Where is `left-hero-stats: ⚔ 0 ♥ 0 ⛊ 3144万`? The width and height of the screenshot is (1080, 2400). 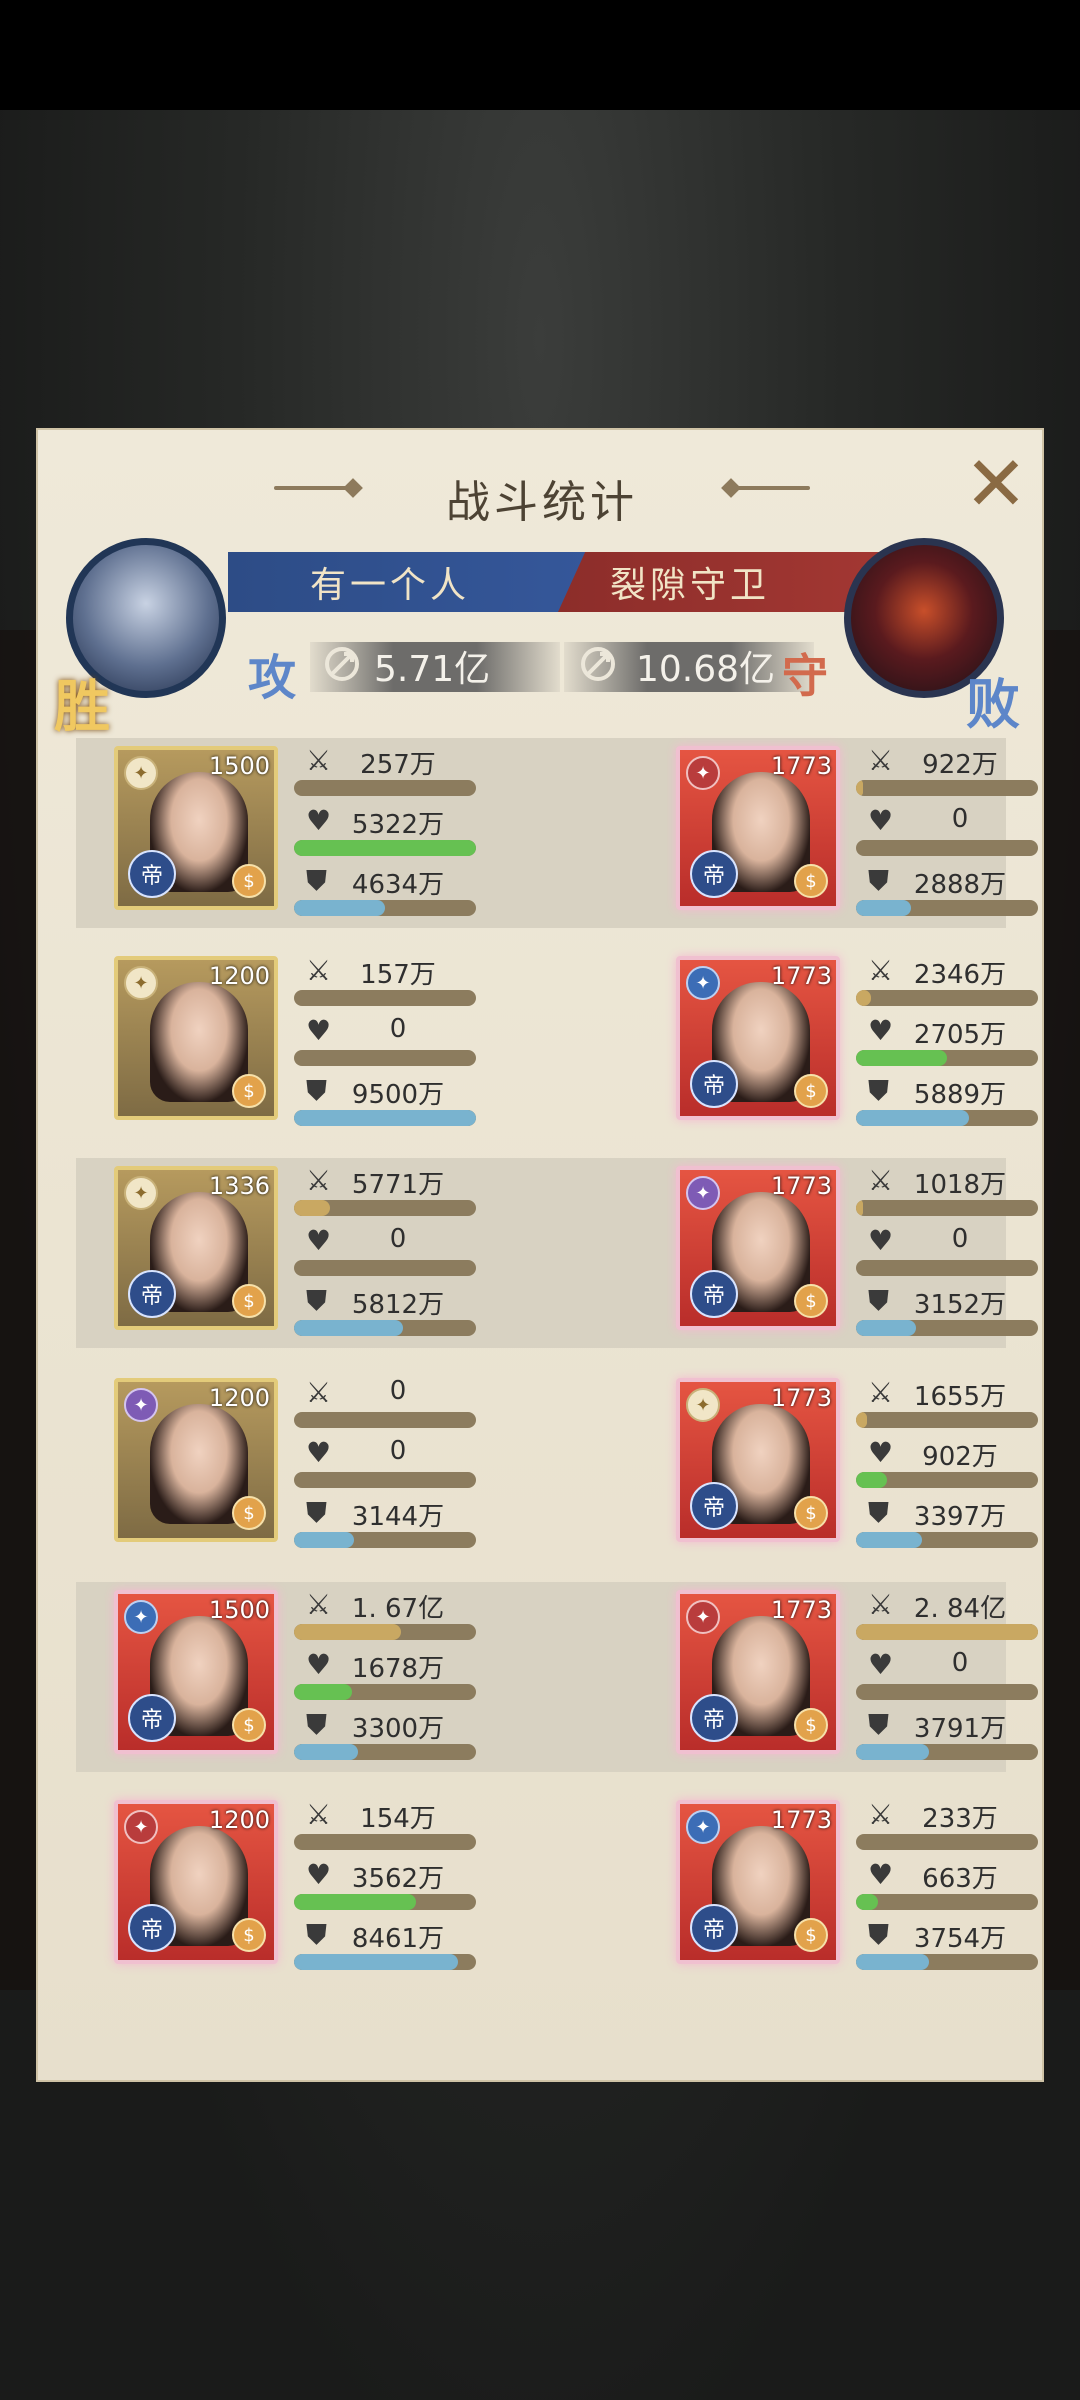
left-hero-stats: ⚔ 0 ♥ 0 ⛊ 3144万 is located at coordinates (389, 1464).